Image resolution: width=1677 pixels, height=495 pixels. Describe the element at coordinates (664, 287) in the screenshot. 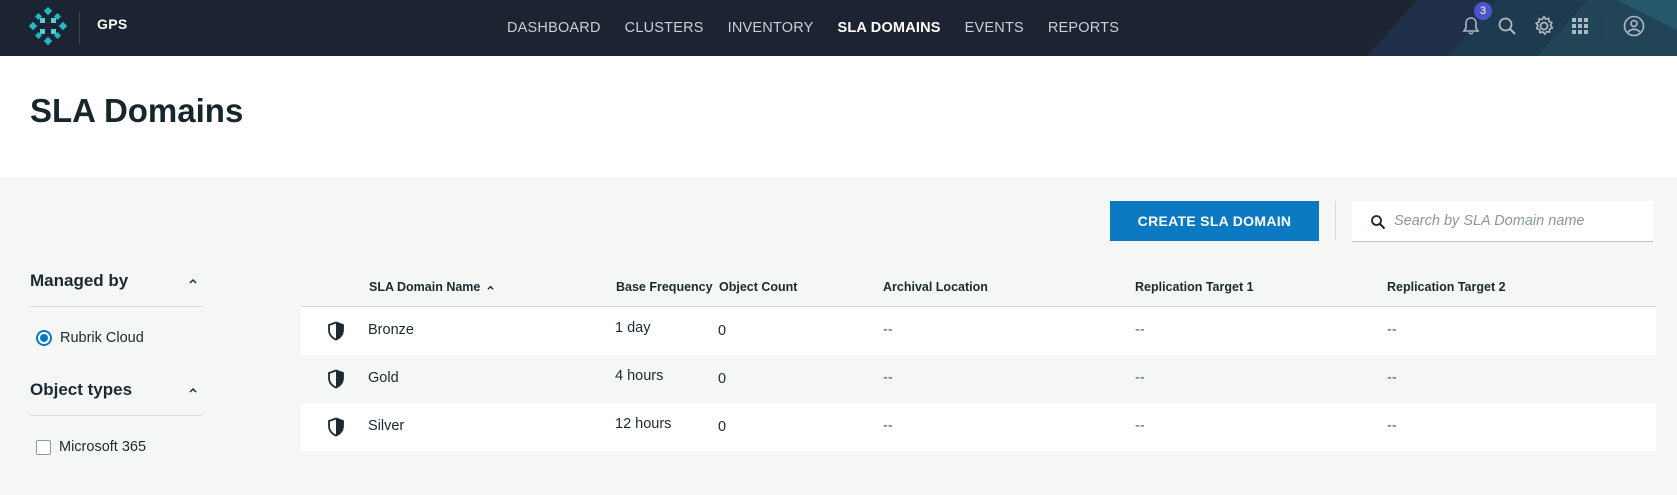

I see `column-header-frequency: Base Frequency` at that location.